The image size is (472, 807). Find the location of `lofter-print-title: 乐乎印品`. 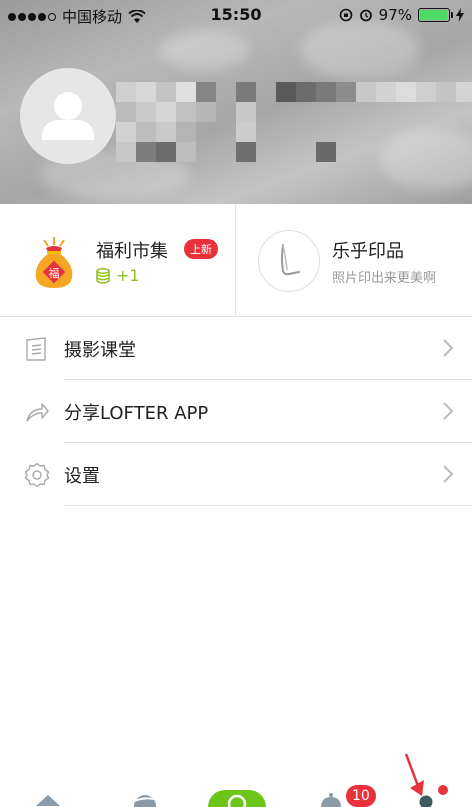

lofter-print-title: 乐乎印品 is located at coordinates (368, 251).